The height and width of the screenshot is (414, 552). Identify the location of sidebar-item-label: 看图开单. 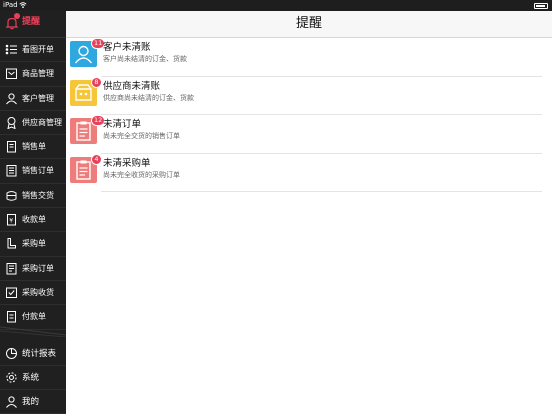
(38, 49).